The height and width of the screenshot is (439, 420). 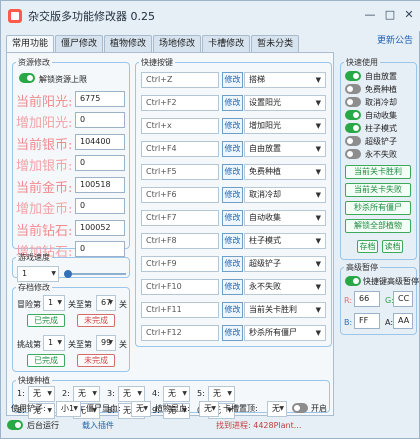 What do you see at coordinates (403, 321) in the screenshot?
I see `a-input: AA` at bounding box center [403, 321].